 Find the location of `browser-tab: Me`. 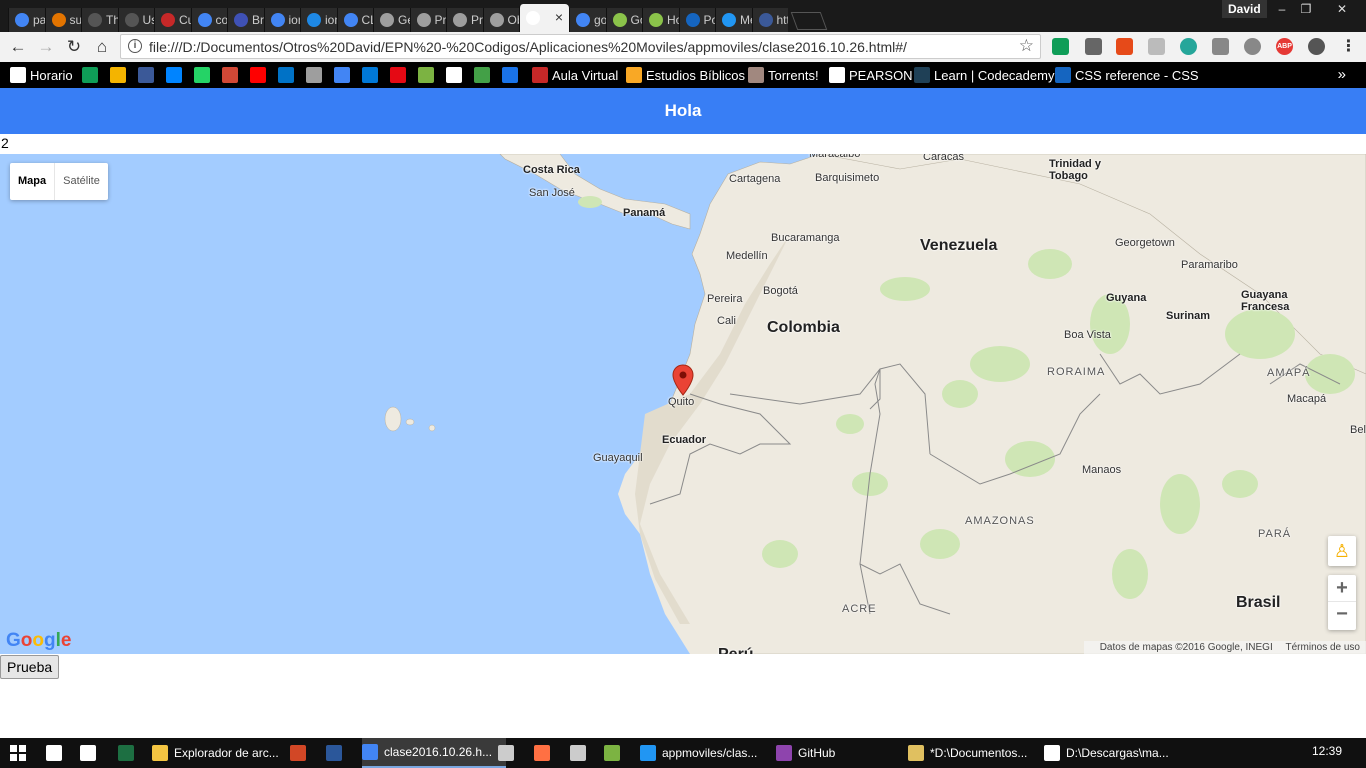

browser-tab: Me is located at coordinates (733, 20).